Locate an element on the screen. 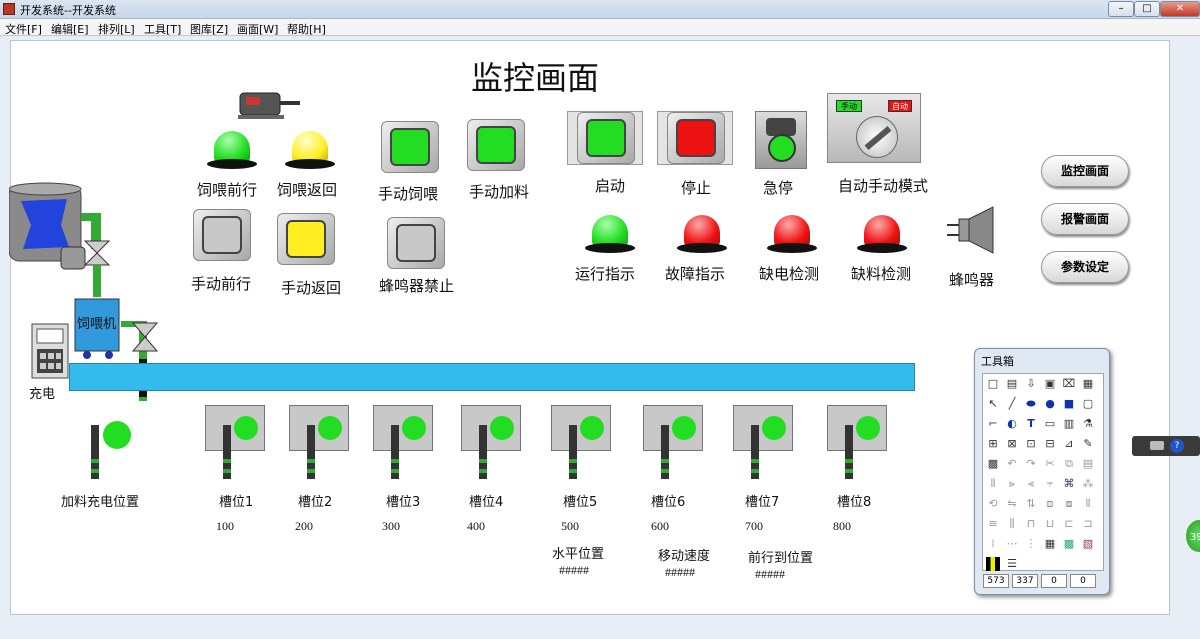  nav-monitor-button: 监控画面 is located at coordinates (1085, 171).